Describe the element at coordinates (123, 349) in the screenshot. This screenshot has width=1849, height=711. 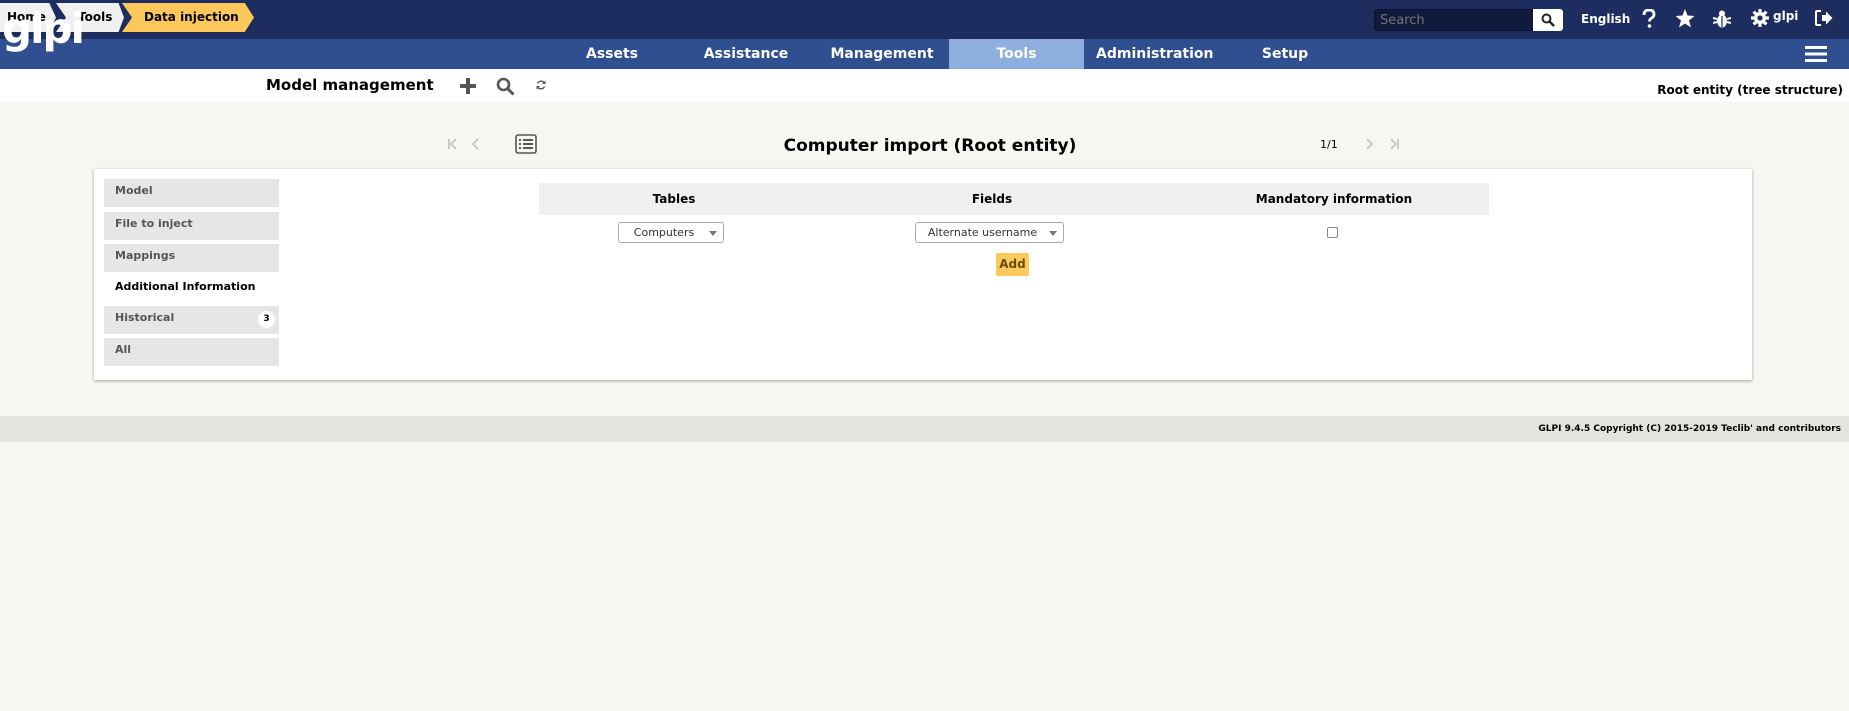
I see `tab-label: All` at that location.